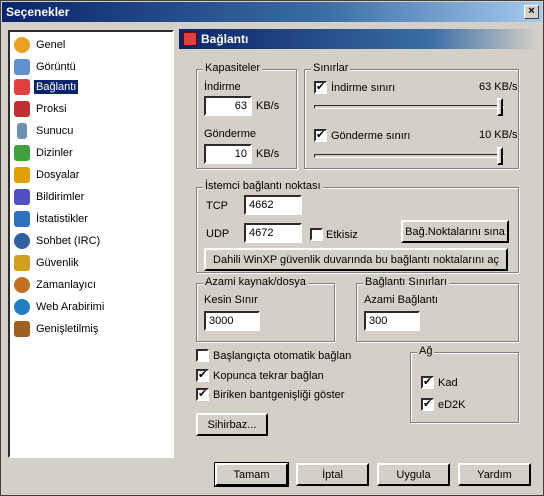  Describe the element at coordinates (251, 474) in the screenshot. I see `ok-button: Tamam` at that location.